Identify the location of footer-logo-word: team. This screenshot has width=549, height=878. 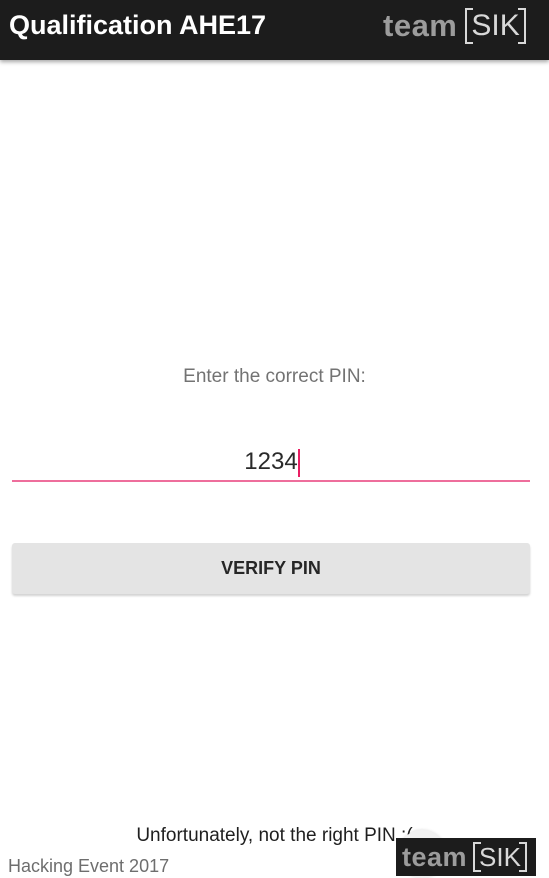
(435, 857).